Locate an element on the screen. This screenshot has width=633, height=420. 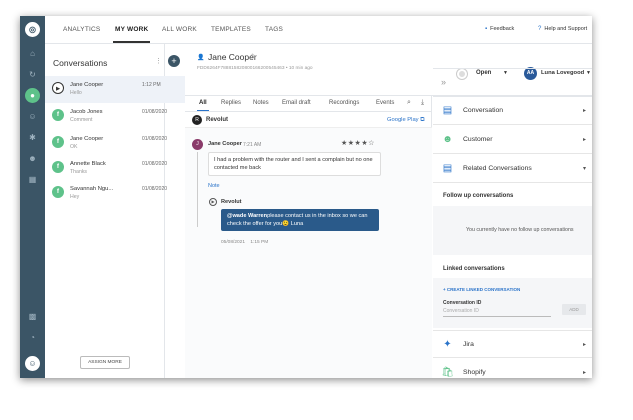
list-item-preview: OK is located at coordinates (74, 147).